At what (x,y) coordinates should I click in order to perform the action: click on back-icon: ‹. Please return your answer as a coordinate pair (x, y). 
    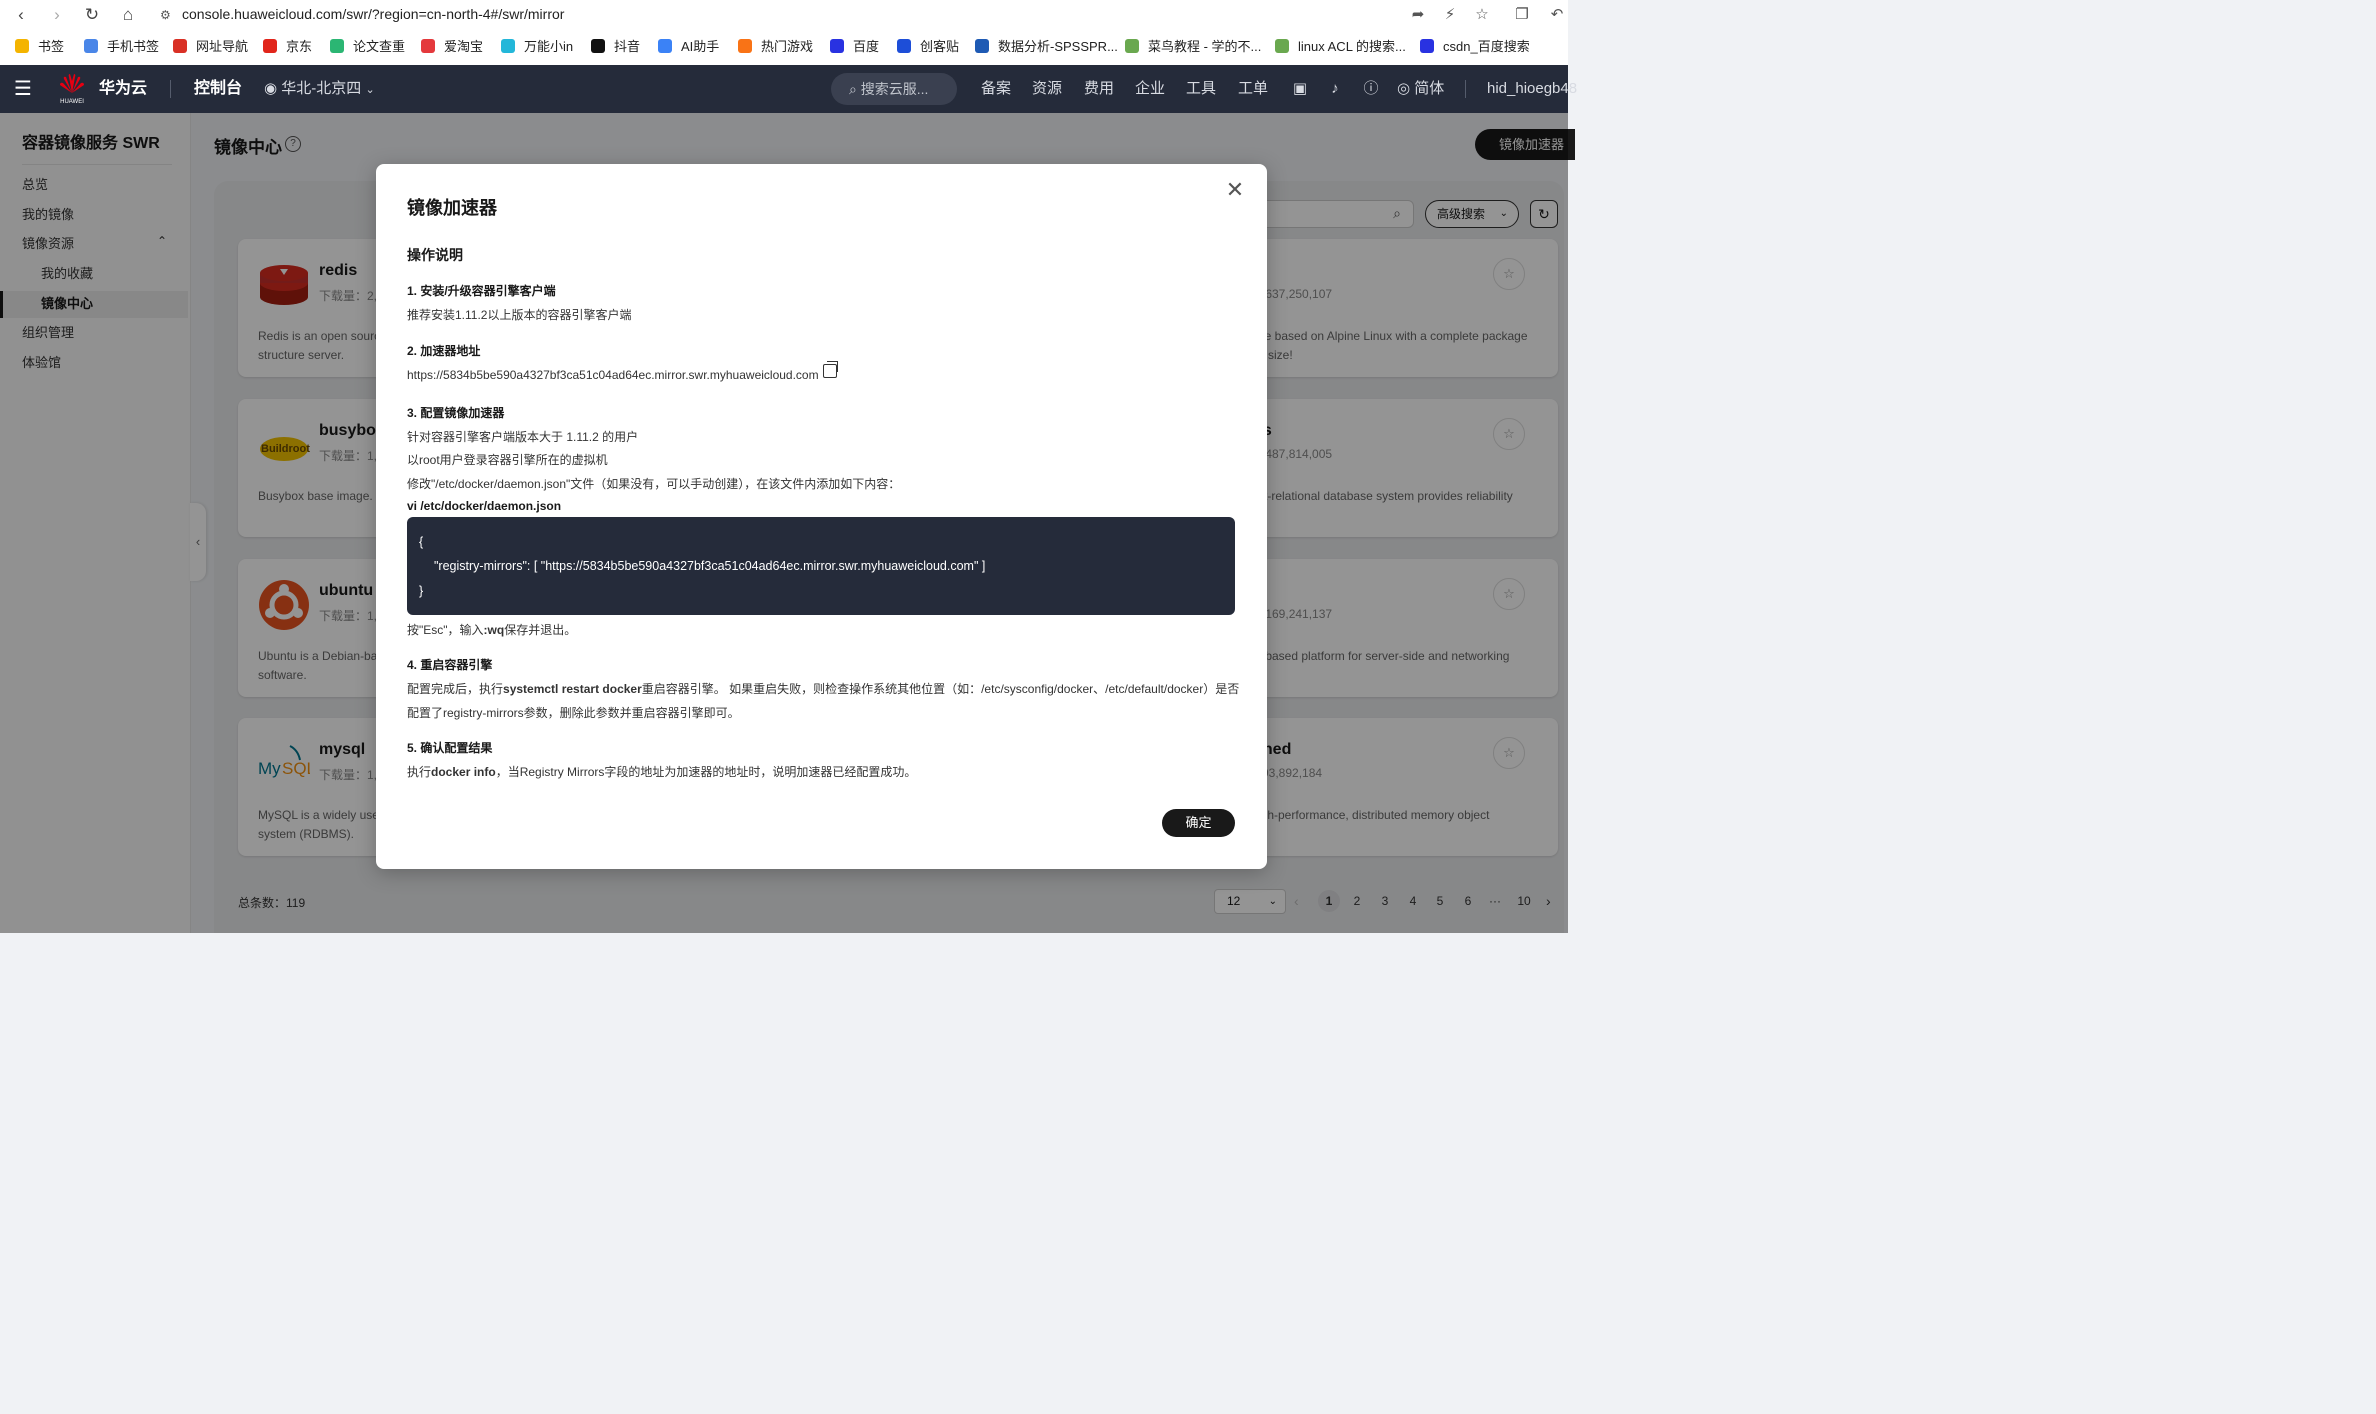
    Looking at the image, I should click on (21, 15).